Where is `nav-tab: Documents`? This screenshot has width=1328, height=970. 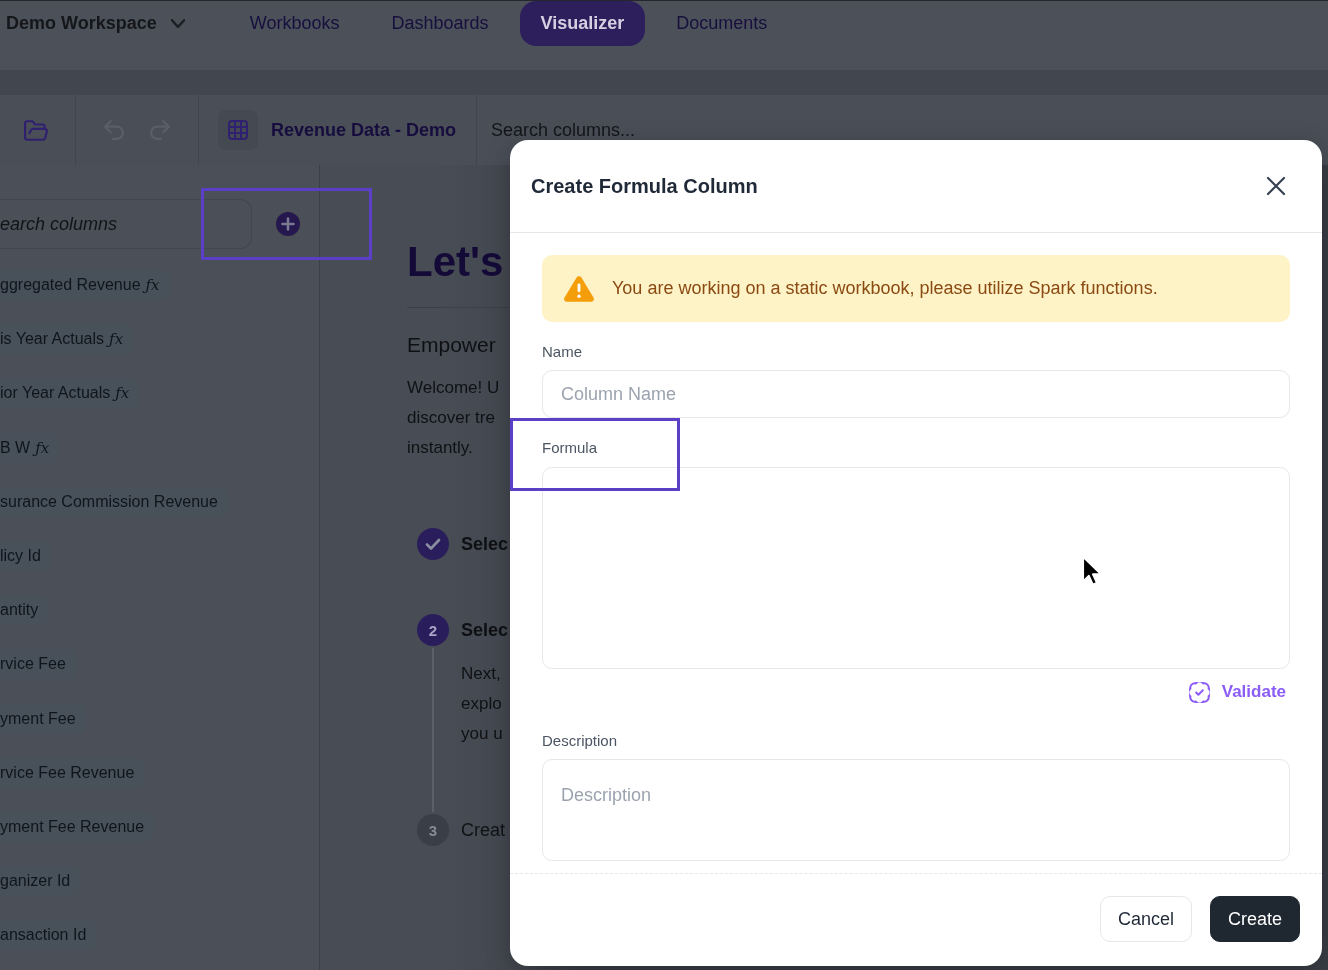 nav-tab: Documents is located at coordinates (722, 23).